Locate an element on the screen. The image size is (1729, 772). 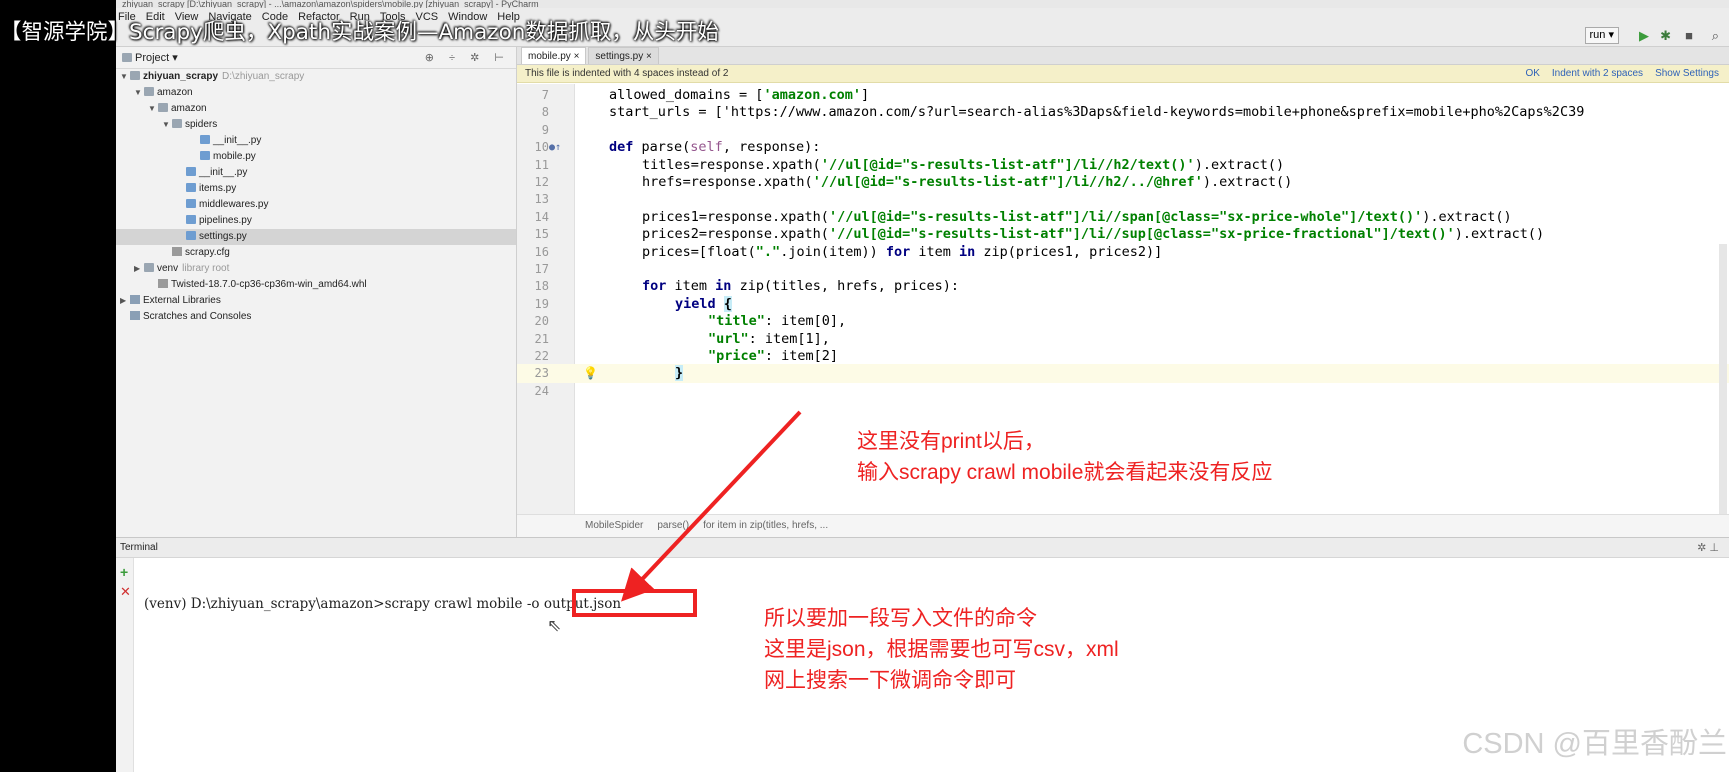
annotation-2-line-1: 所以要加一段写入文件的命令 is located at coordinates (900, 618).